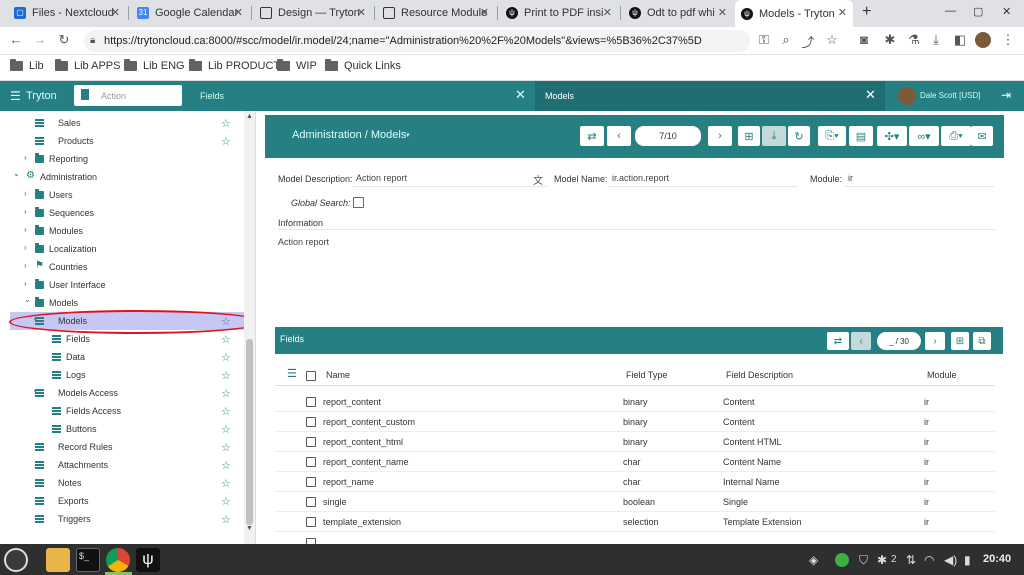  Describe the element at coordinates (832, 40) in the screenshot. I see `bookmark-star-icon: ☆` at that location.